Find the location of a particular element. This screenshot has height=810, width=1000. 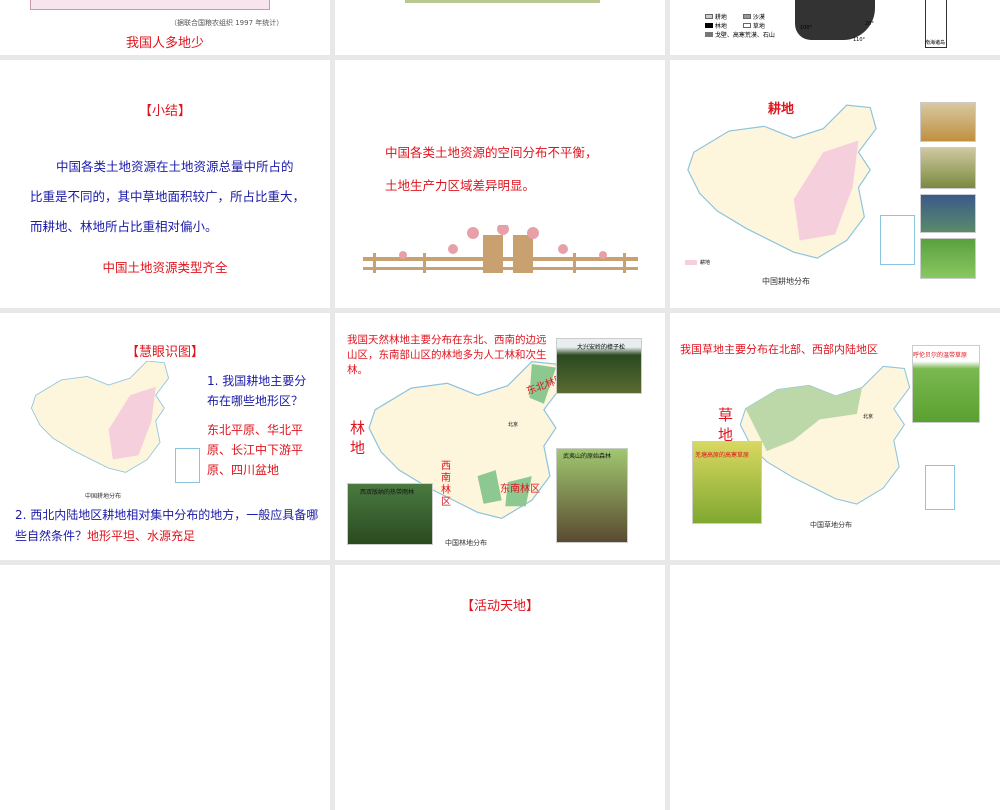

photo-harvest is located at coordinates (948, 122).